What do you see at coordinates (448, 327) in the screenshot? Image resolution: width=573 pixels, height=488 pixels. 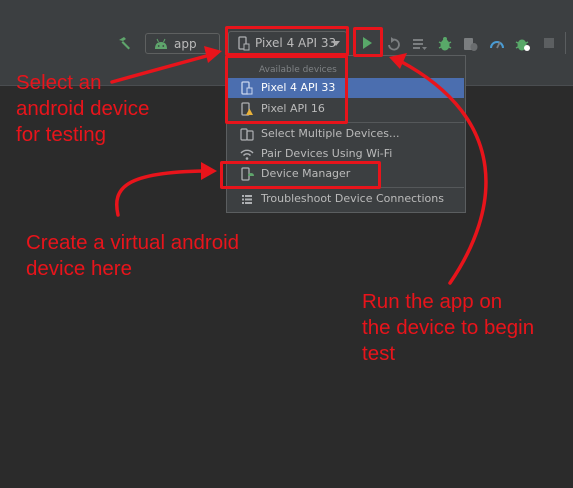 I see `annotation-run-app: Run the app on the device to begin test` at bounding box center [448, 327].